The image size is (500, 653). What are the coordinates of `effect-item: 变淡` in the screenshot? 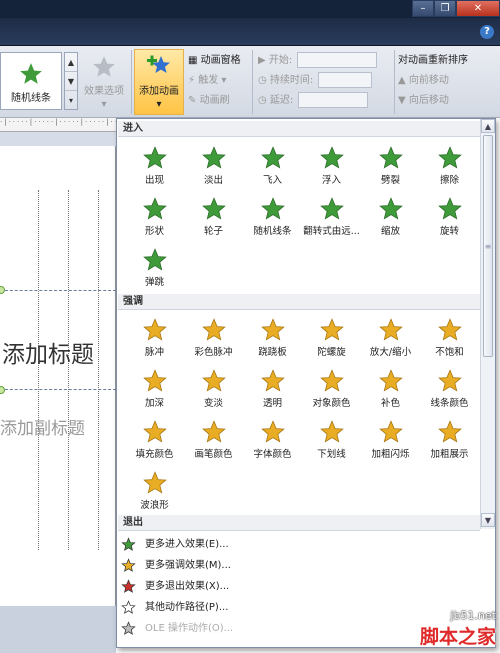 It's located at (213, 389).